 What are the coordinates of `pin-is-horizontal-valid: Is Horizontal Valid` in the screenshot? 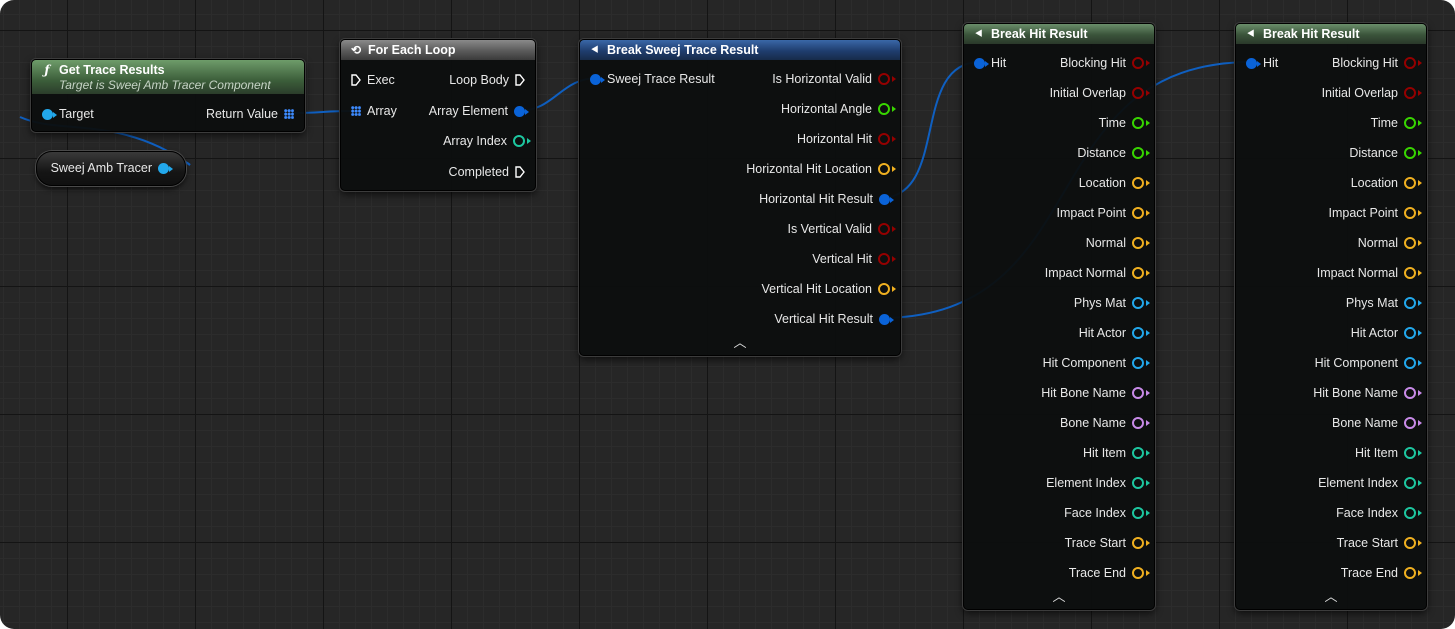 It's located at (834, 79).